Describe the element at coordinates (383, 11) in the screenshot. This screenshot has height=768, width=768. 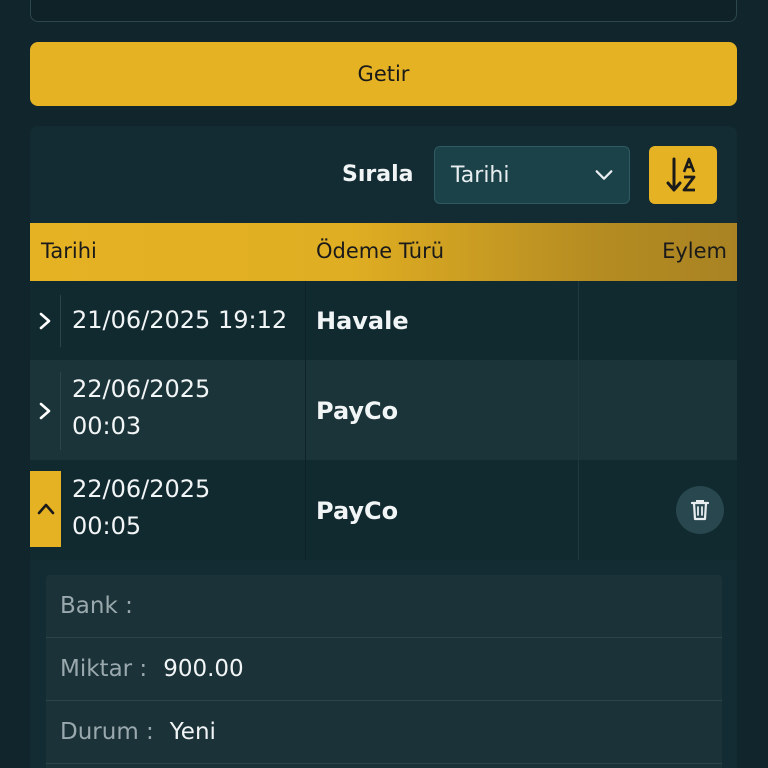
I see `filter-input` at that location.